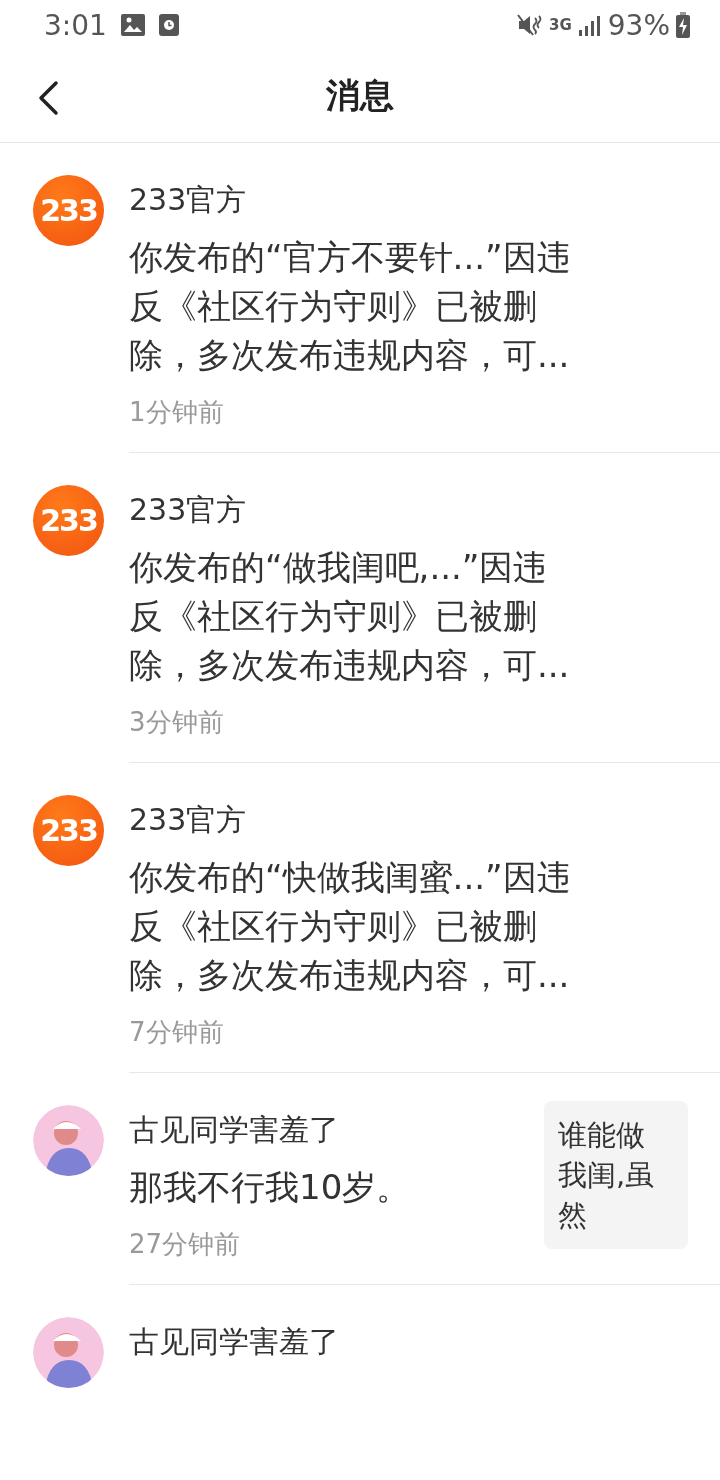 This screenshot has height=1480, width=720. Describe the element at coordinates (132, 25) in the screenshot. I see `image-icon` at that location.